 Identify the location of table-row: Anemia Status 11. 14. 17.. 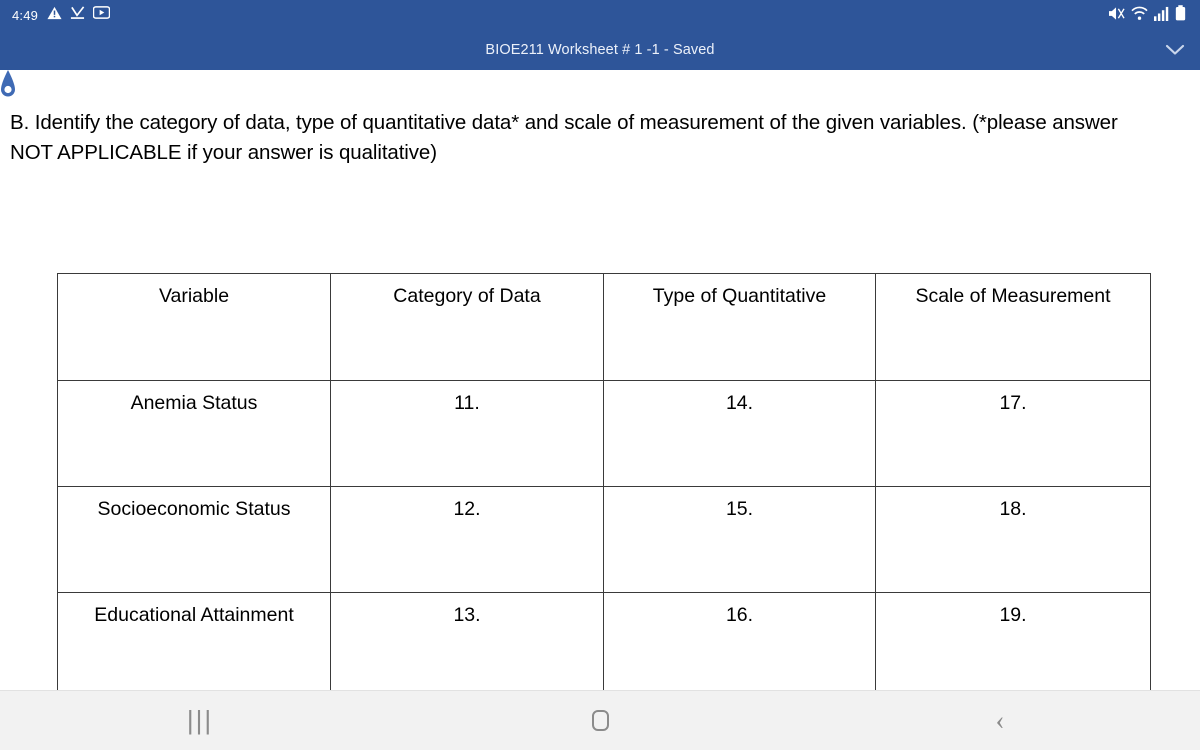
(604, 433).